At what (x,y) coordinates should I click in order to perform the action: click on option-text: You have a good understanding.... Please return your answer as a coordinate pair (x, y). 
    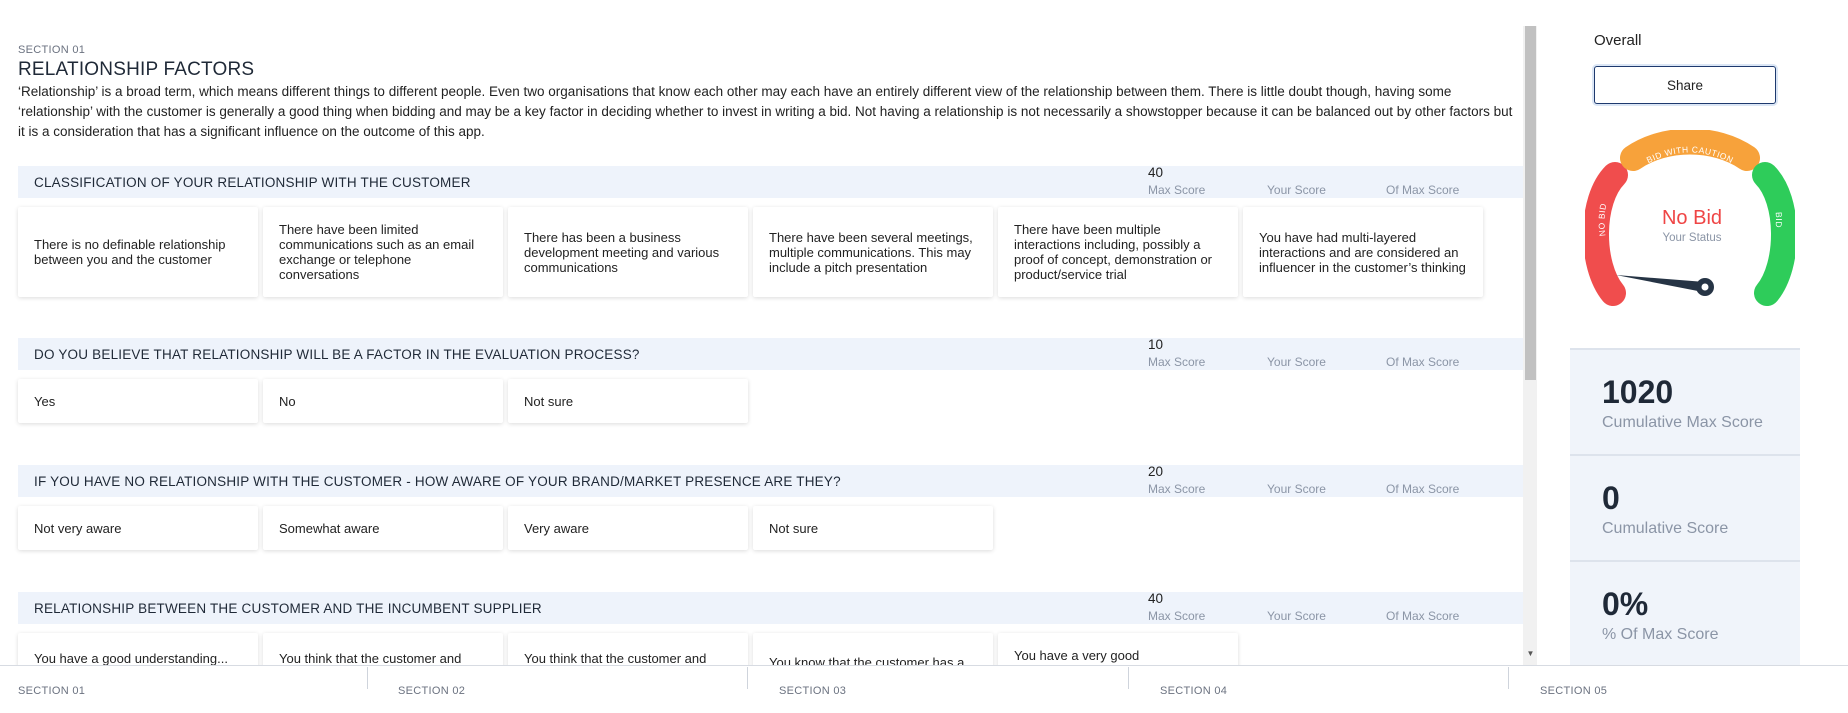
    Looking at the image, I should click on (131, 658).